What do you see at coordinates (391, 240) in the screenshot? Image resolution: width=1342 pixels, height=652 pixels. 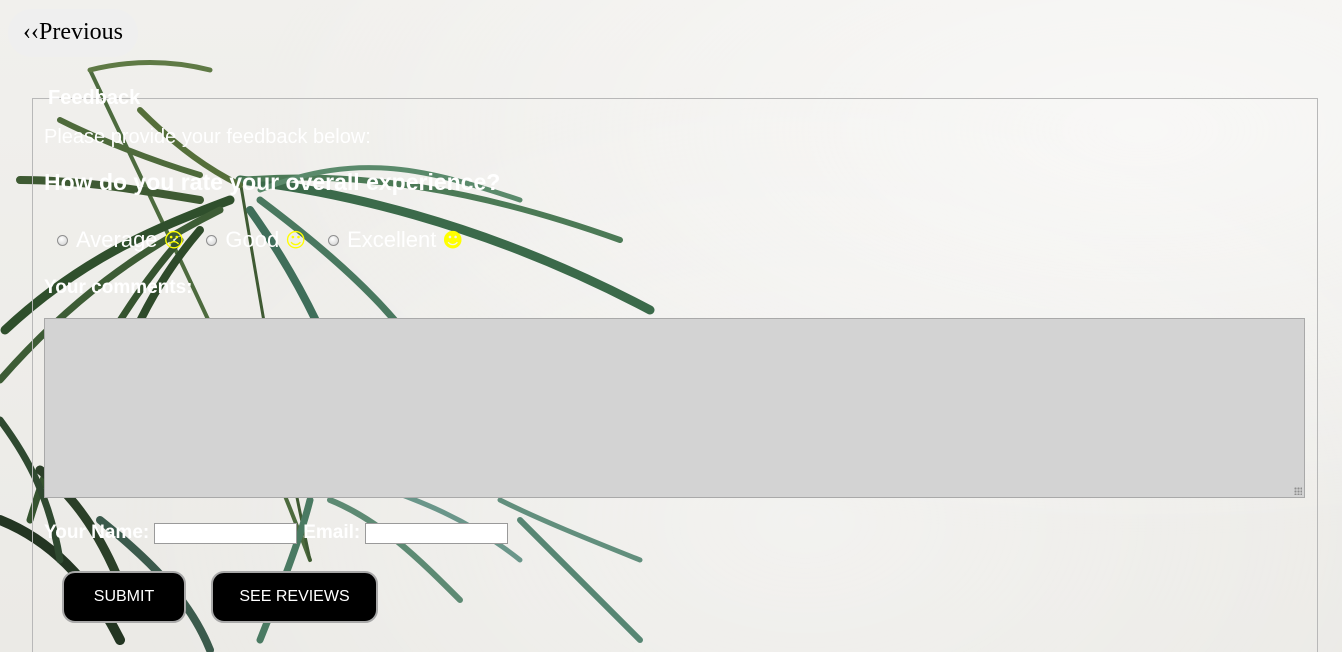 I see `rating-label-excellent: Excellent` at bounding box center [391, 240].